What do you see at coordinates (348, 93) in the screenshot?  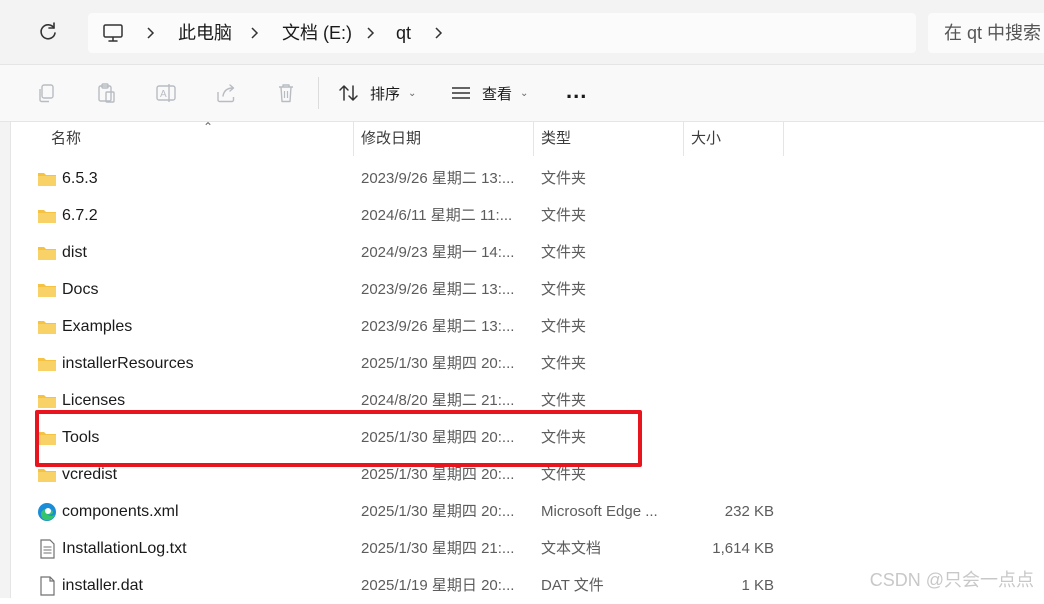 I see `sort-icon` at bounding box center [348, 93].